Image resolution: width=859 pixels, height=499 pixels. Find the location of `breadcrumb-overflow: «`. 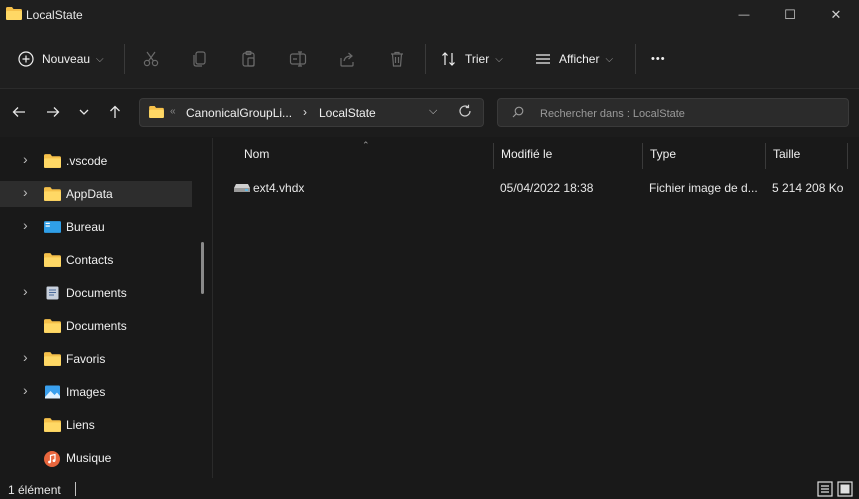

breadcrumb-overflow: « is located at coordinates (173, 111).